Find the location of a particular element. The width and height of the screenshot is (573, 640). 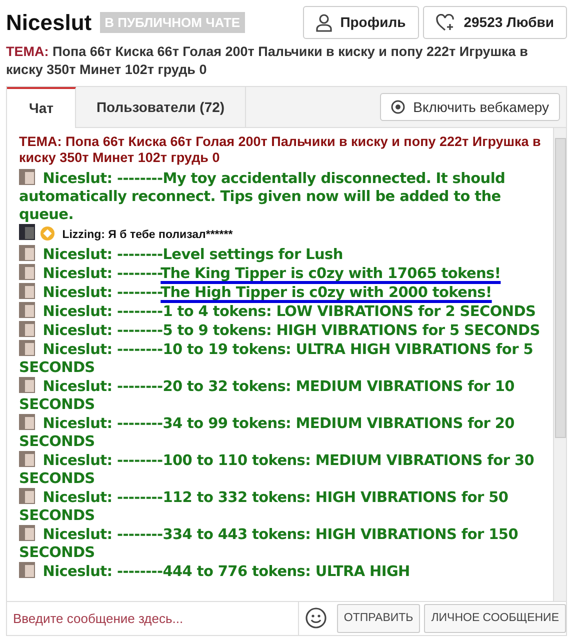

chat-message: Niceslut: --------112 to 332 tokens: HIGH VIBRATIONS for 50 SECONDS is located at coordinates (264, 507).